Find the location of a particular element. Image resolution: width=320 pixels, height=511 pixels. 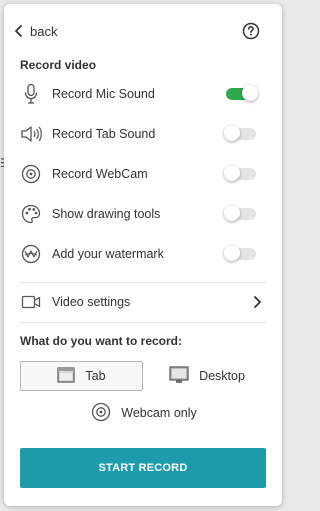

option-show-drawing-tools: Show drawing tools is located at coordinates (143, 214).